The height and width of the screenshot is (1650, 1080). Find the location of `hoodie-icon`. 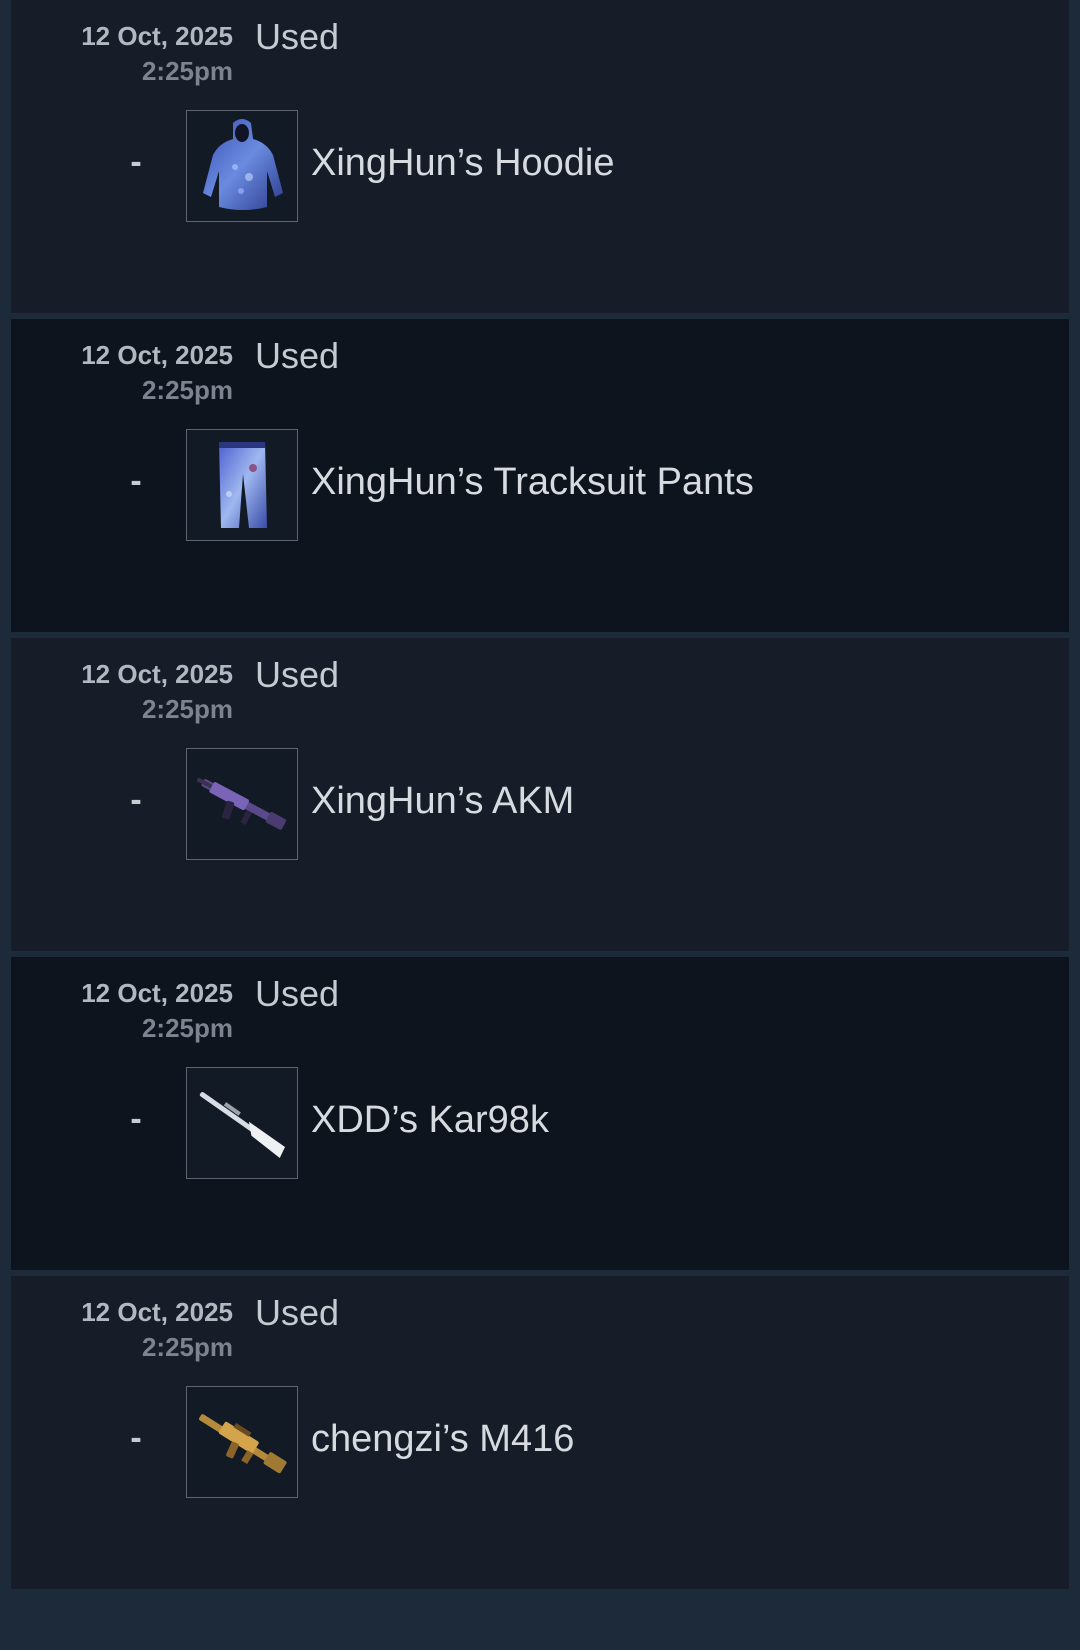

hoodie-icon is located at coordinates (242, 166).